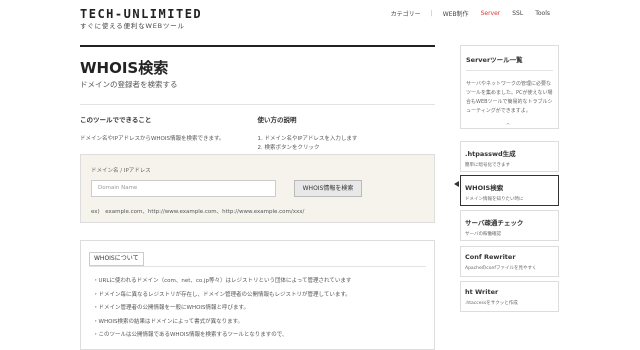 The height and width of the screenshot is (350, 640). Describe the element at coordinates (490, 257) in the screenshot. I see `sidebar-item-title: Conf Rewriter` at that location.